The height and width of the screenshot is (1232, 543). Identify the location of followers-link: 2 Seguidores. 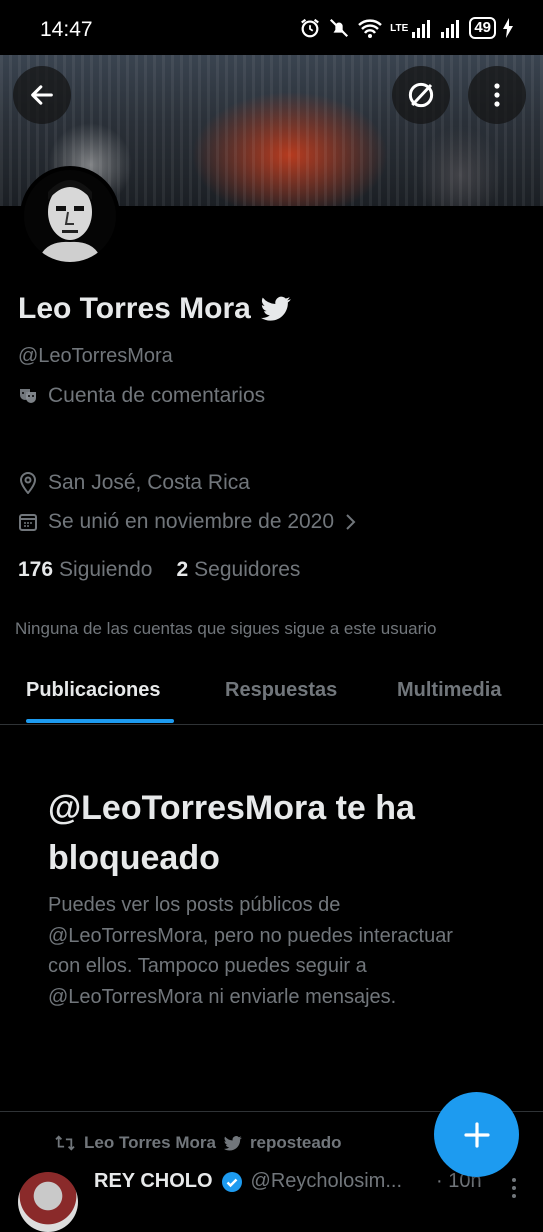
(238, 570).